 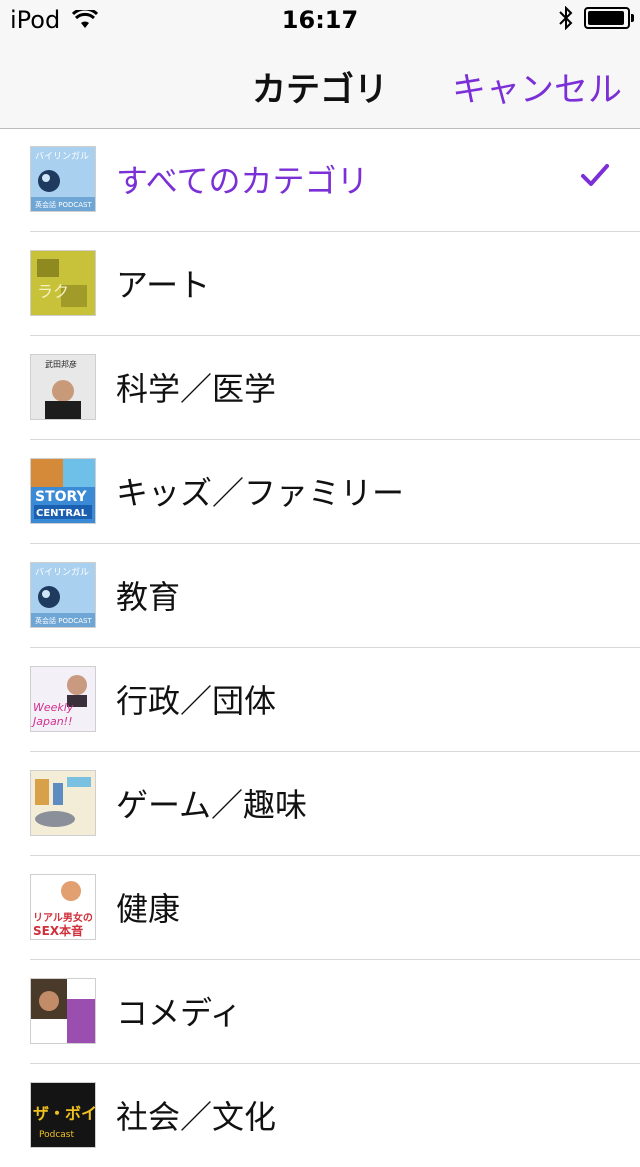 I want to click on cancel-button: キャンセル, so click(x=537, y=86).